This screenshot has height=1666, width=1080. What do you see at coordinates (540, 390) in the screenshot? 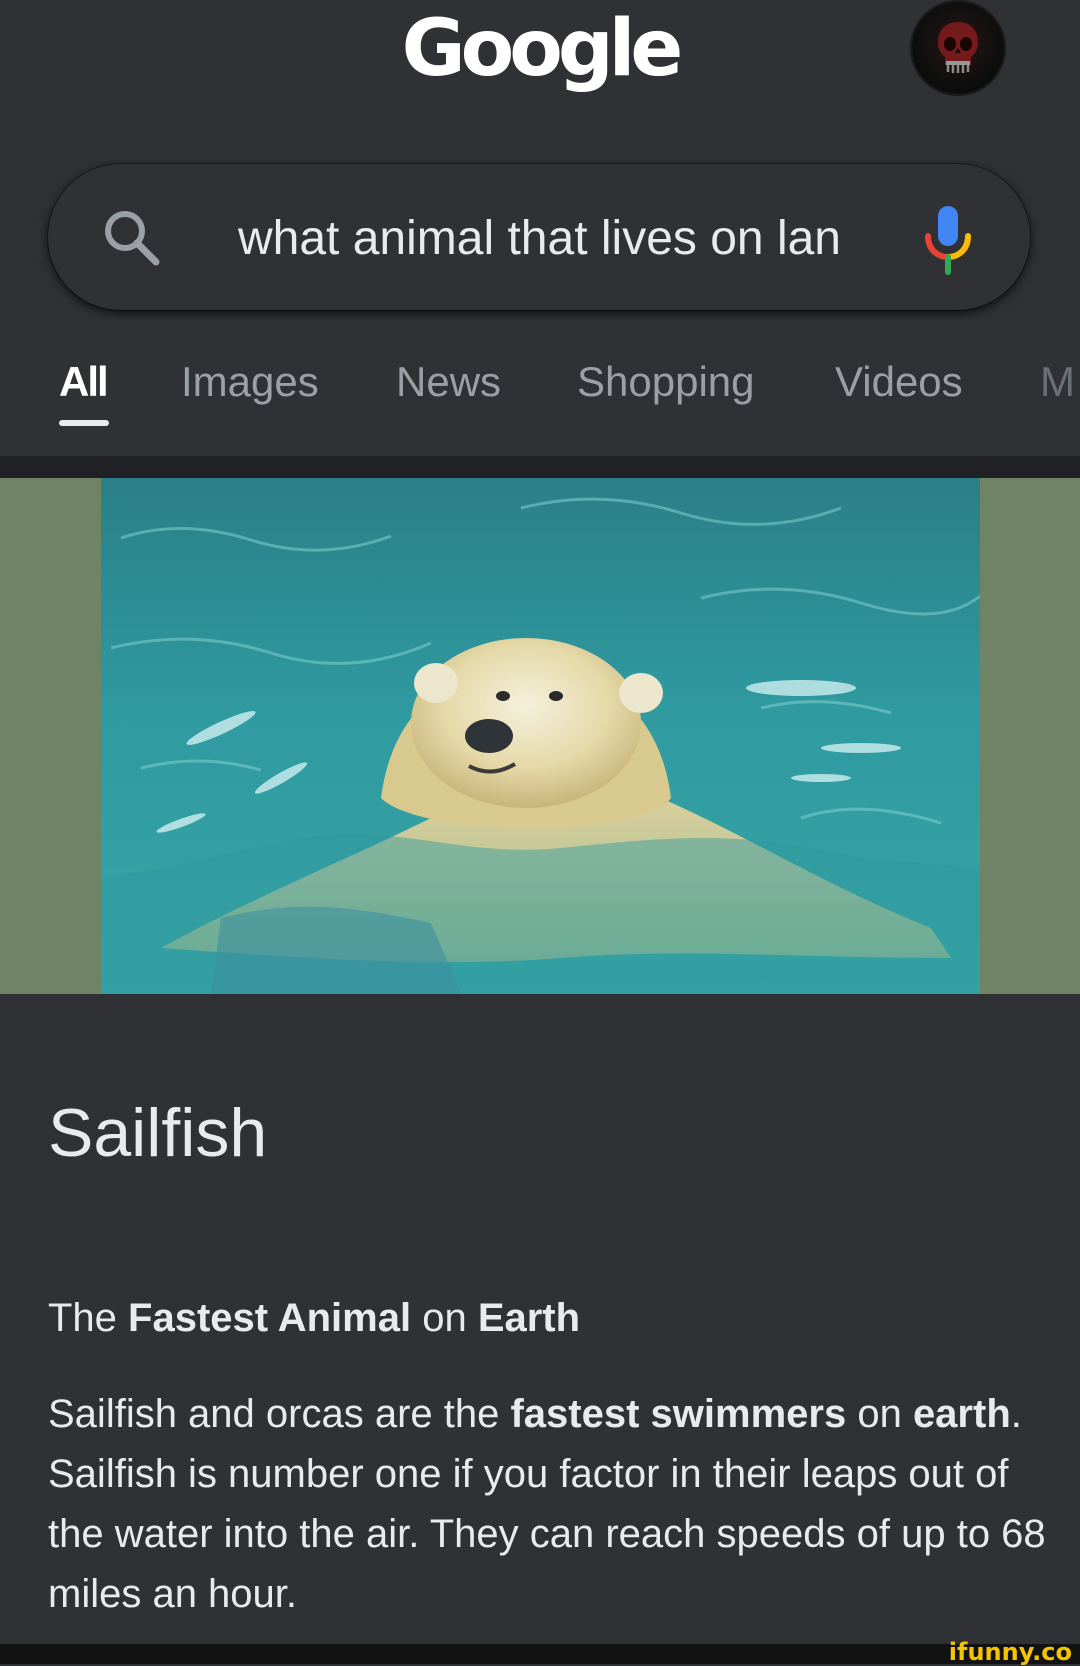
I see `search-tabs: All Images News Shopping Videos M` at bounding box center [540, 390].